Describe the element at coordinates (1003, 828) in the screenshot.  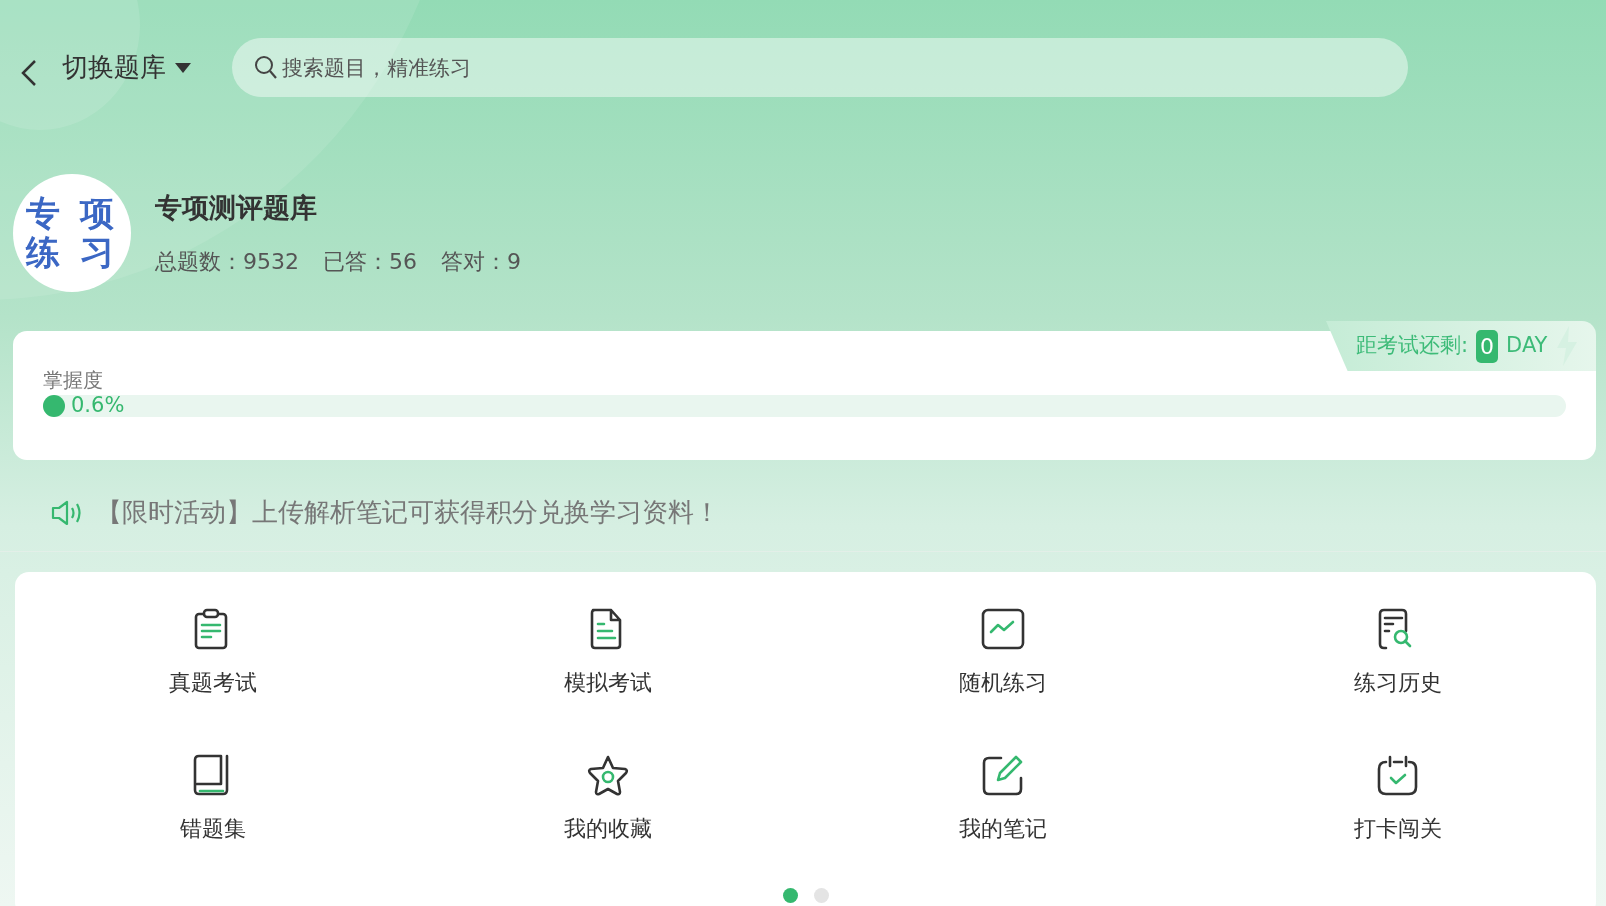
I see `feature-link: 我的笔记` at that location.